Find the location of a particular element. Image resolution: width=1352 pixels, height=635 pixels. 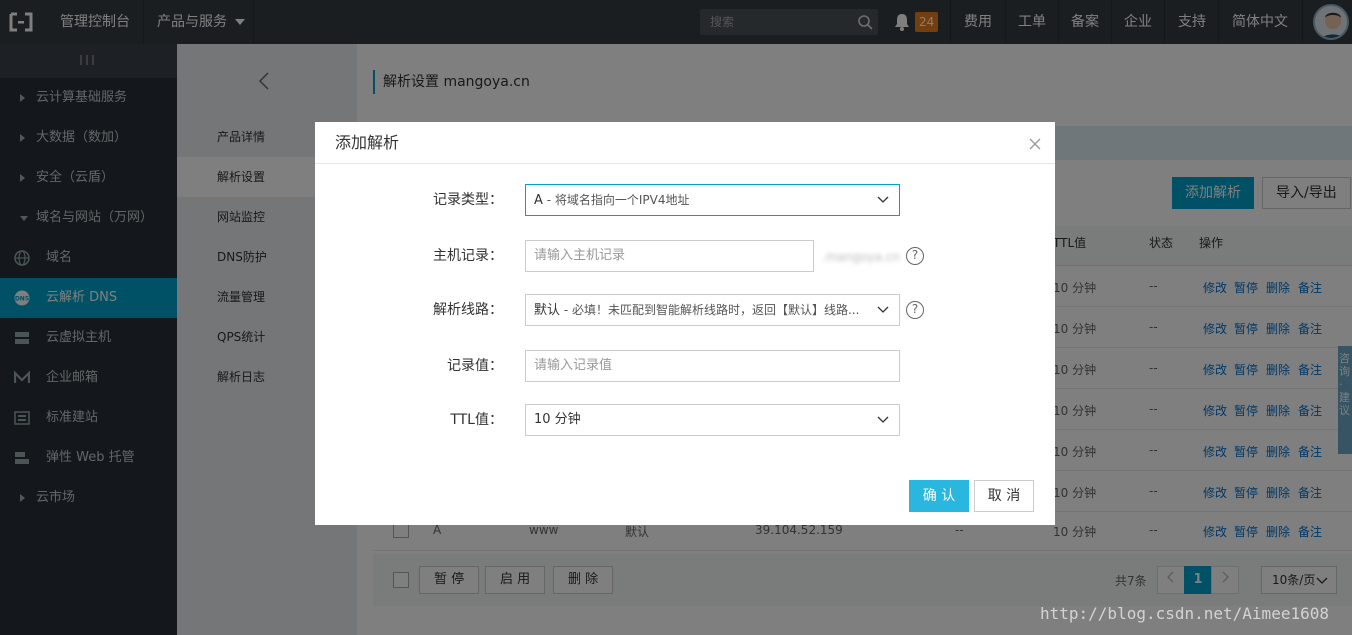

record-type-desc: - 将域名指向一个IPV4地址 is located at coordinates (616, 200).